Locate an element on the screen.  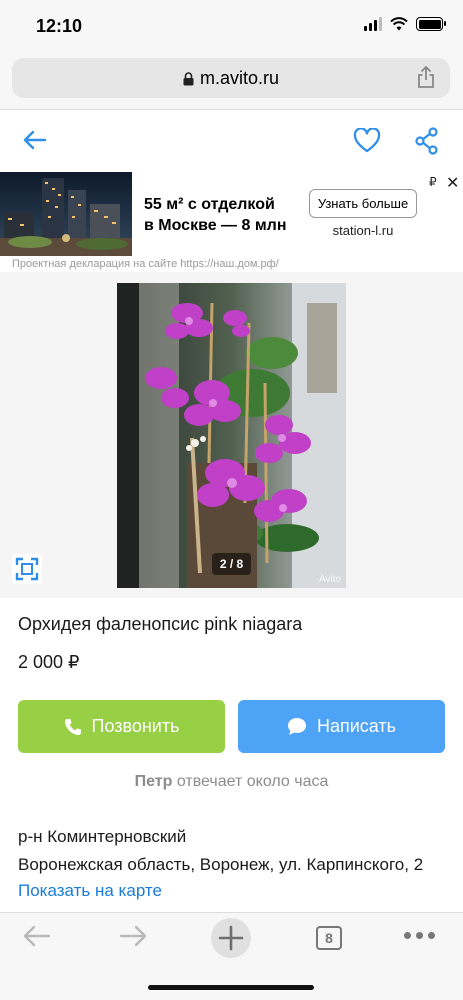
url-display: m.avito.ru is located at coordinates (231, 78).